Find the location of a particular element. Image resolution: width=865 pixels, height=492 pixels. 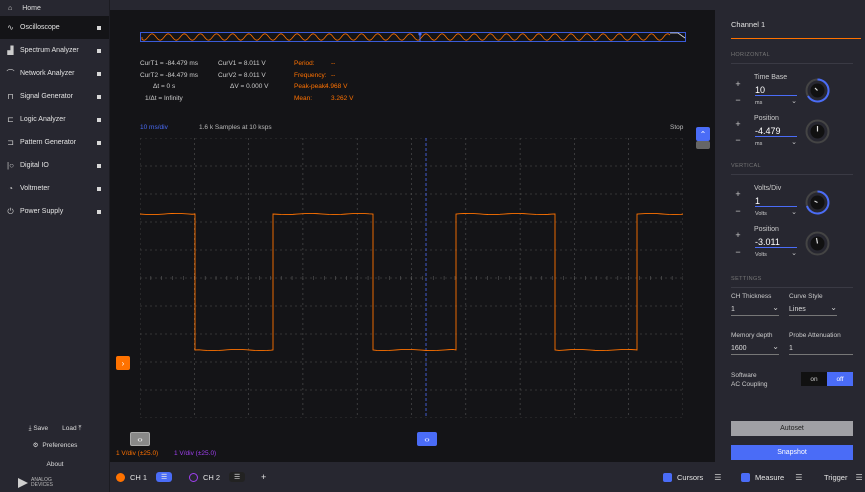

sidebar-item-power-supply: ⏻ Power Supply is located at coordinates (54, 211).